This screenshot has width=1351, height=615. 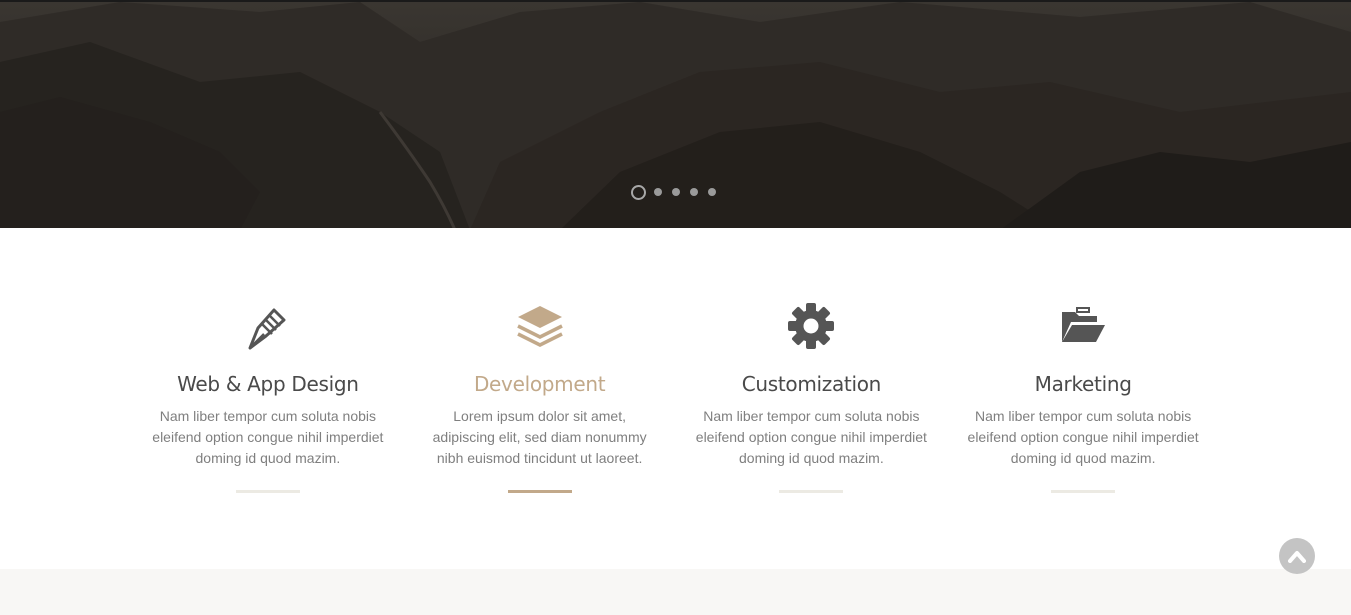 I want to click on pen-nib-icon, so click(x=268, y=326).